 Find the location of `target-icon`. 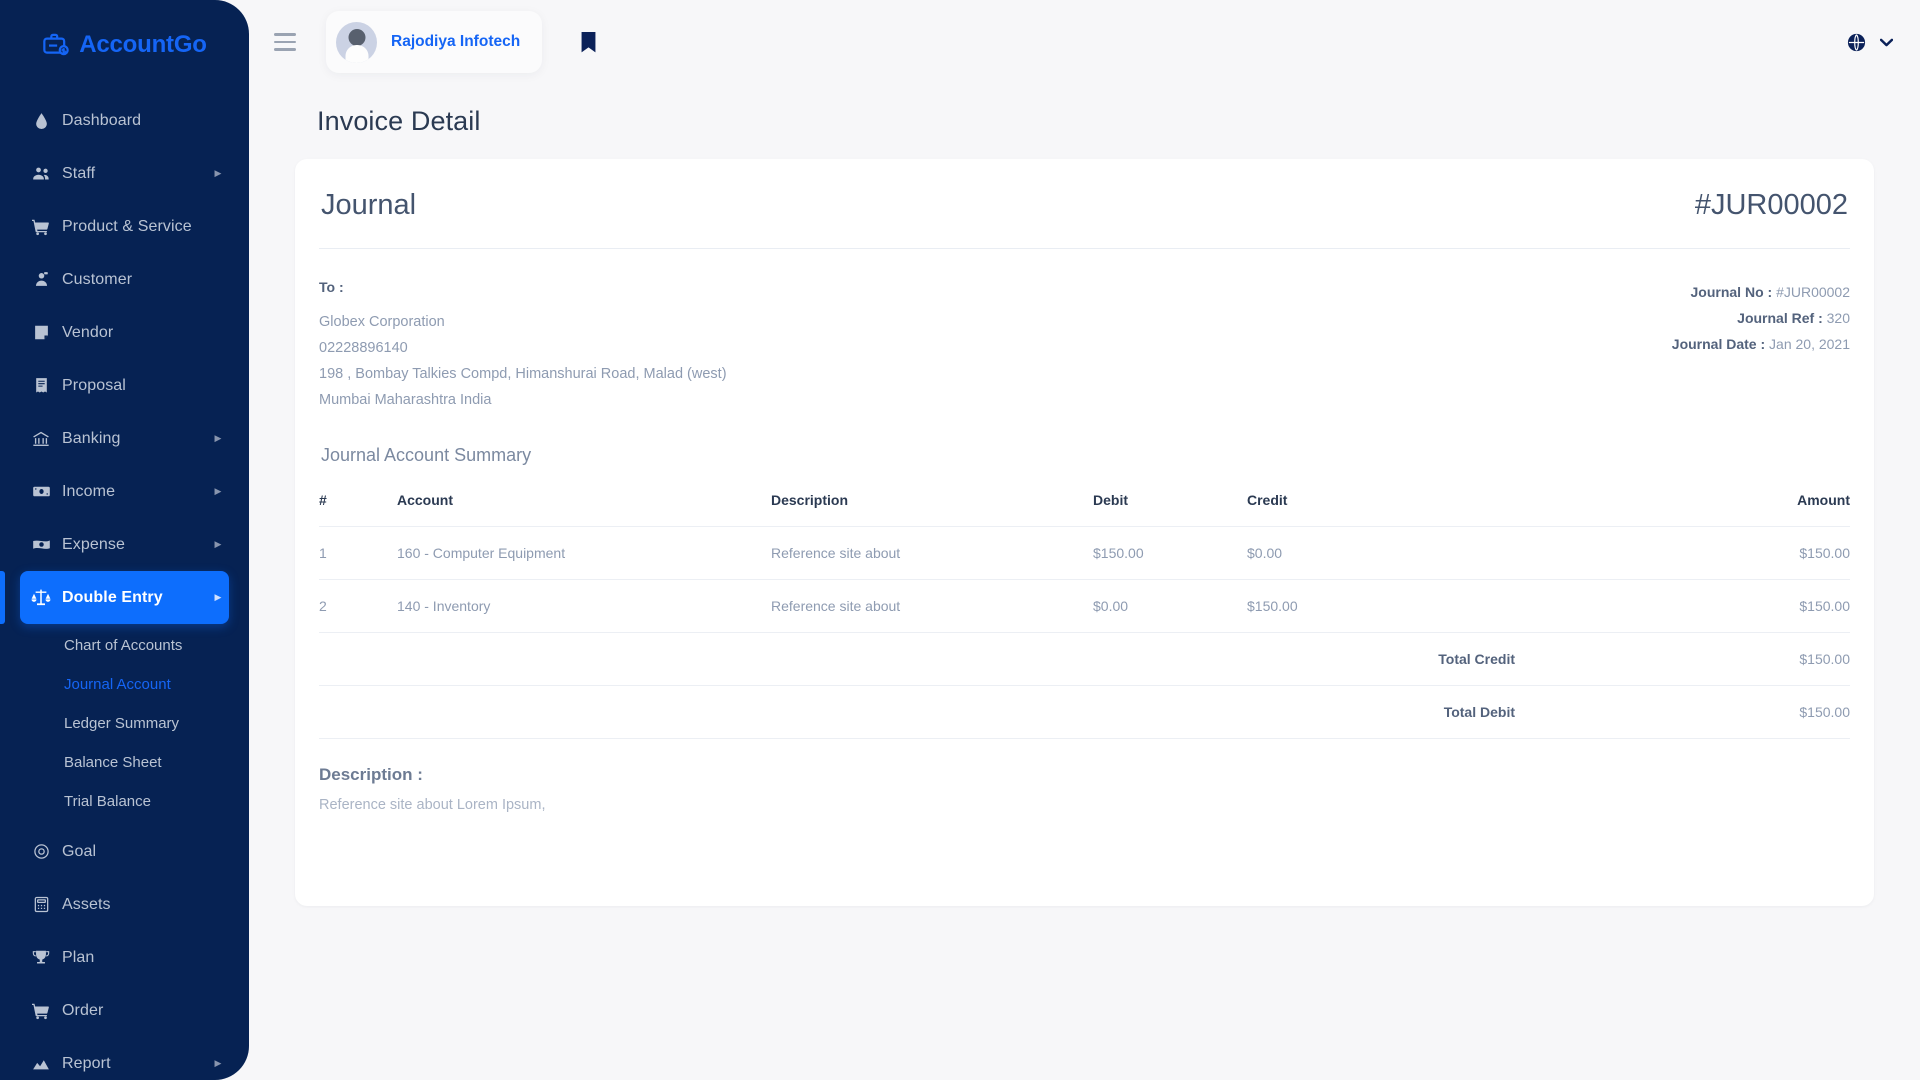

target-icon is located at coordinates (41, 851).